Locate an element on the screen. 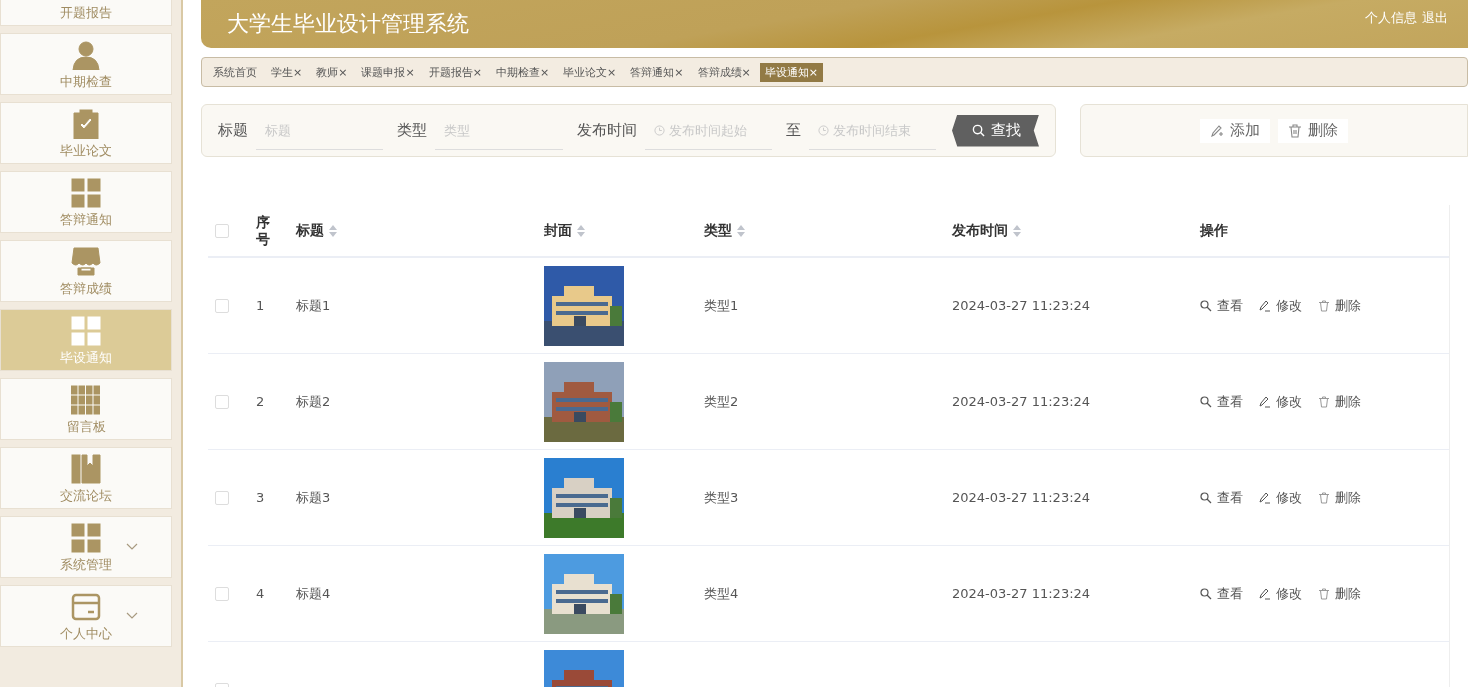 The height and width of the screenshot is (687, 1468). table-cell: 标题3 is located at coordinates (313, 497).